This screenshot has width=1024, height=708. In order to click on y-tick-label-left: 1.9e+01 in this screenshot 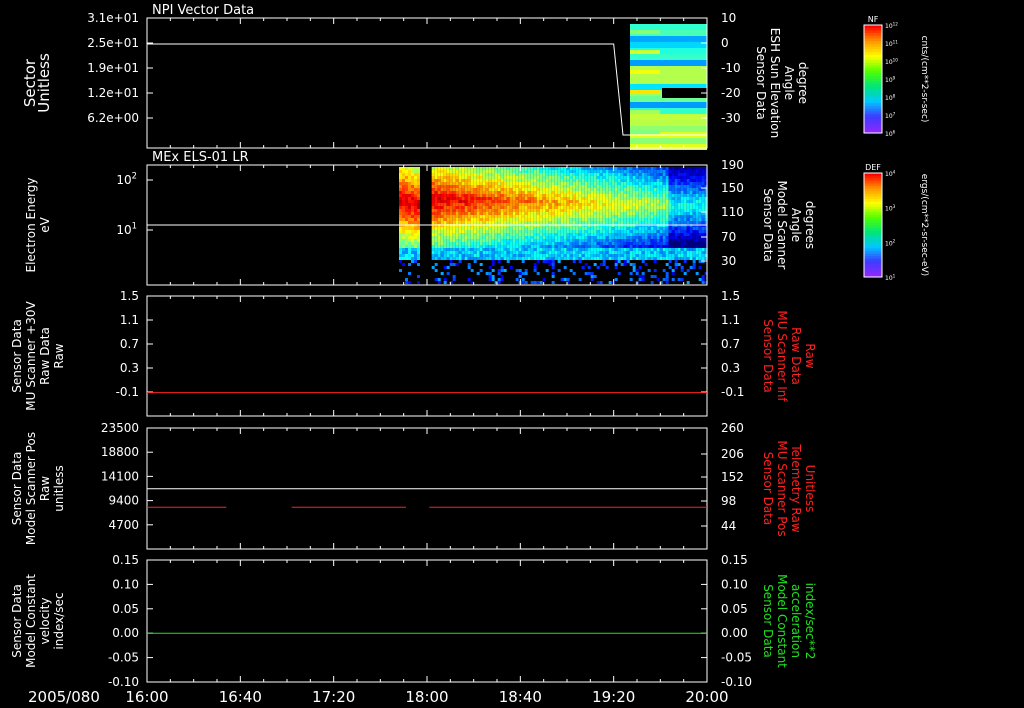, I will do `click(113, 68)`.